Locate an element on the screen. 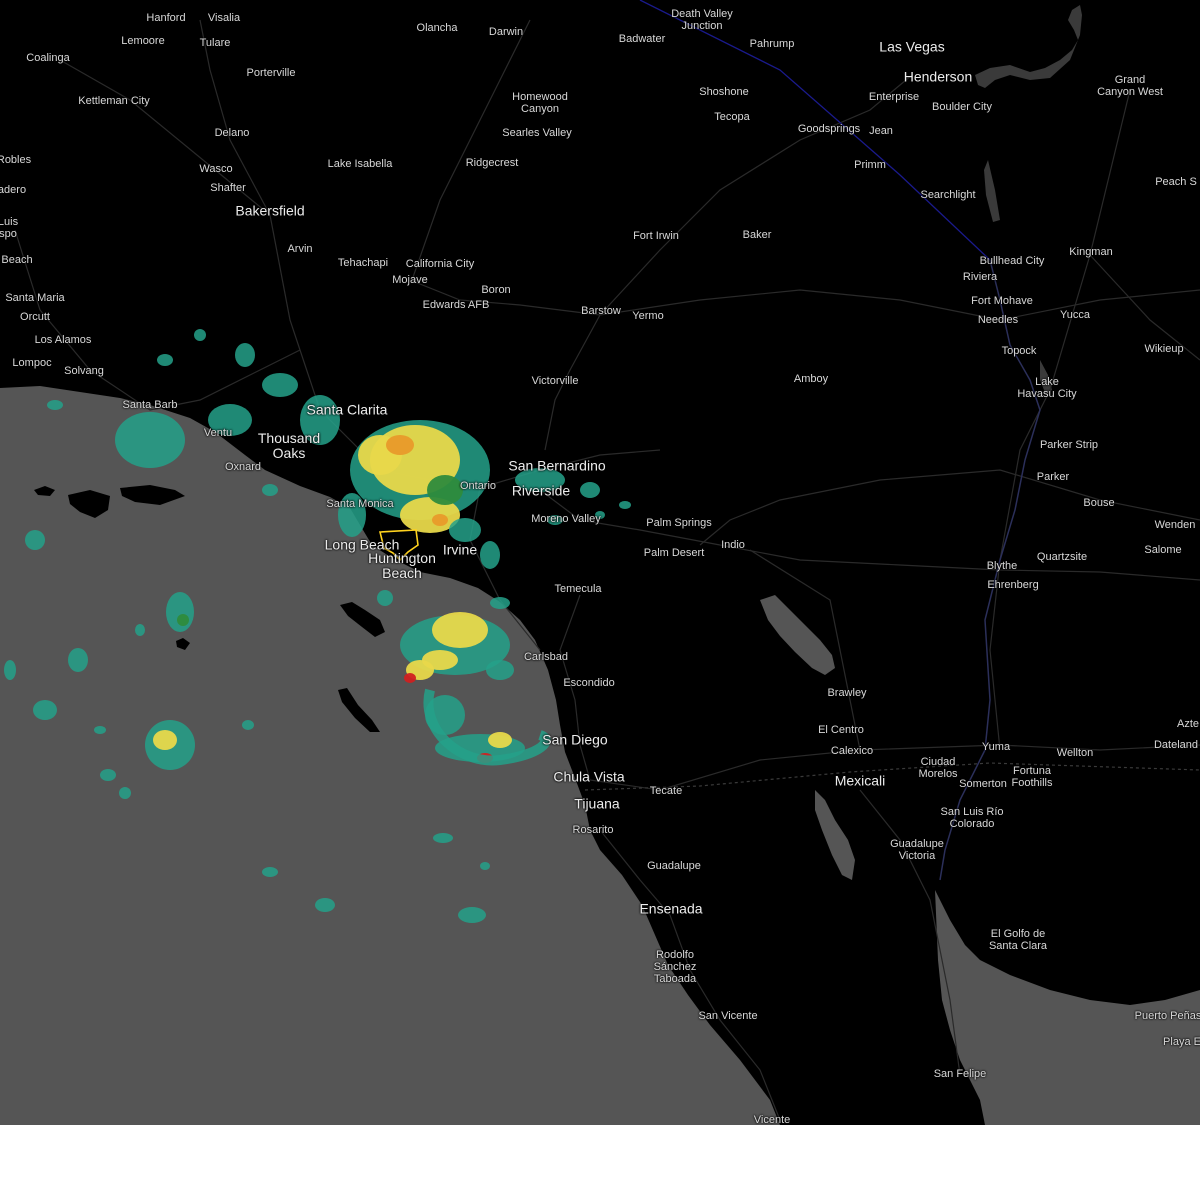 This screenshot has width=1200, height=1200. place-label: Grand Canyon West is located at coordinates (1130, 86).